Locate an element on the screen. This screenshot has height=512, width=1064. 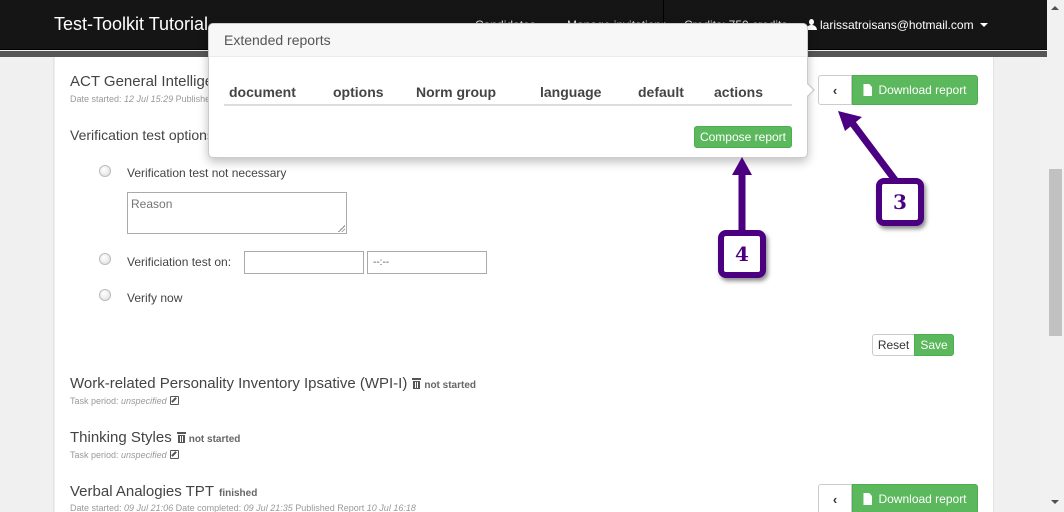
scroll-up-arrow-icon is located at coordinates (1055, 8).